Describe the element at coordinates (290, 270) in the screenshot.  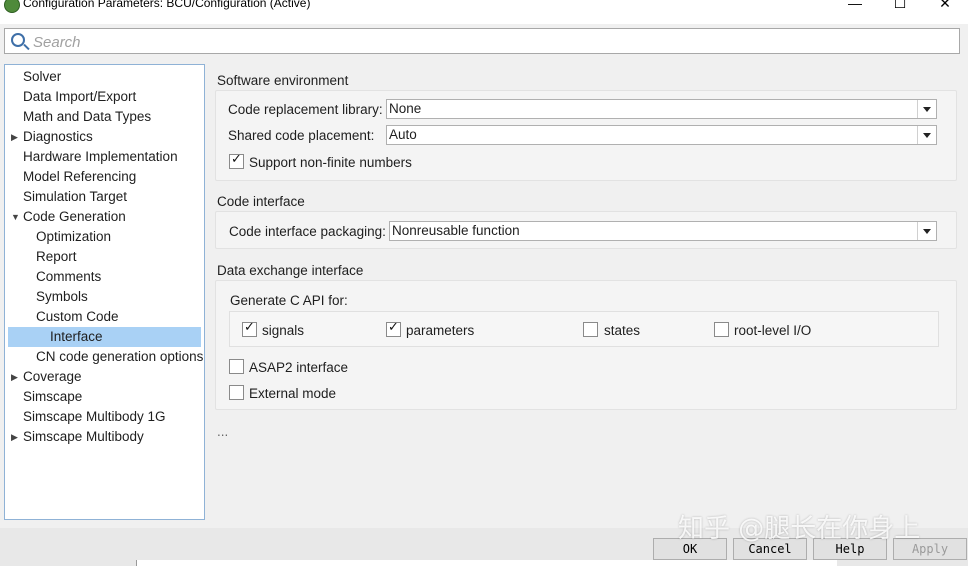
I see `data-exchange-title: Data exchange interface` at that location.